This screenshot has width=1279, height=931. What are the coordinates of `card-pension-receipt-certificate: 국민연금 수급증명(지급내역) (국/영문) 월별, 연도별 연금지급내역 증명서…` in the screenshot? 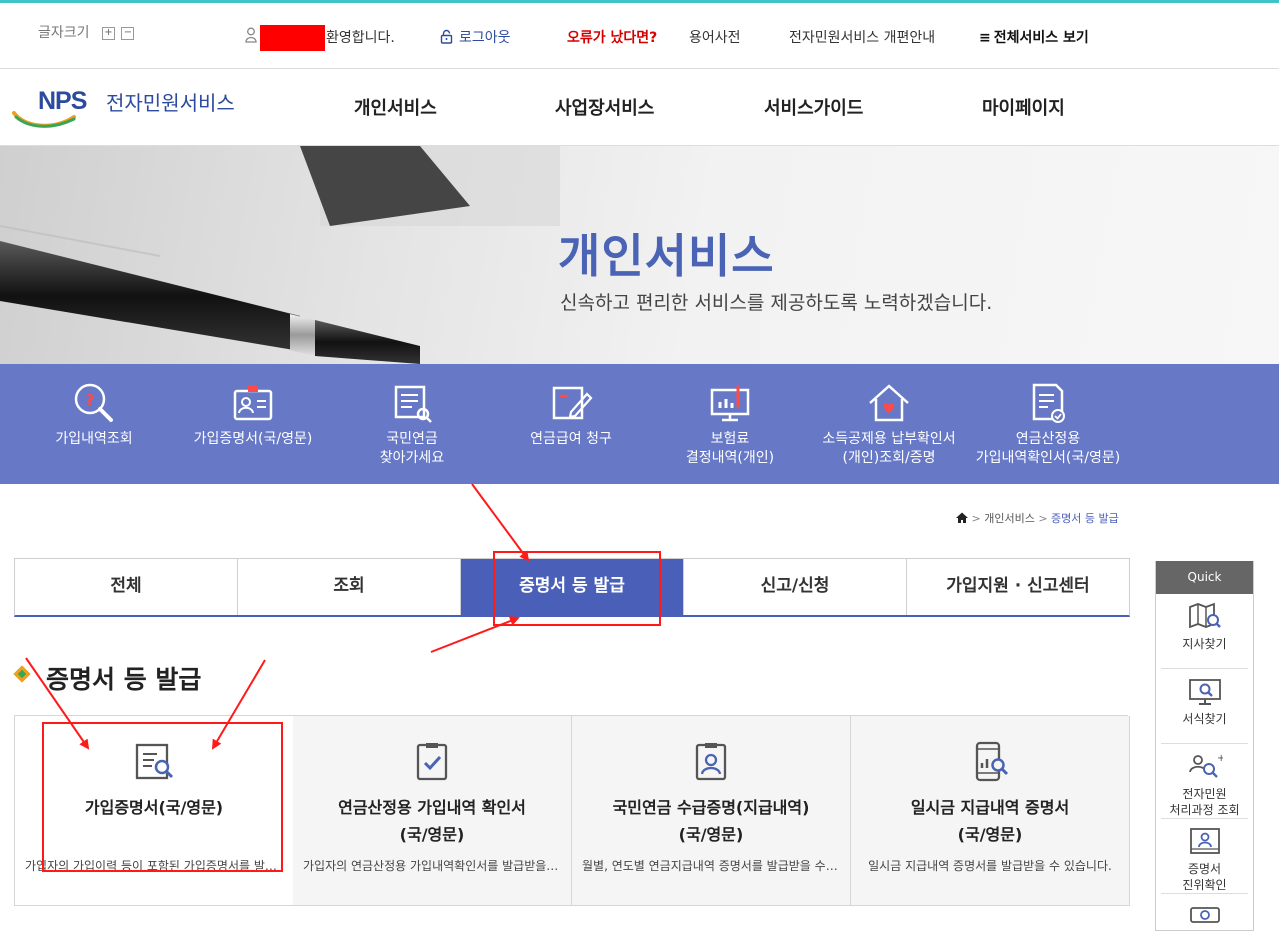 It's located at (711, 811).